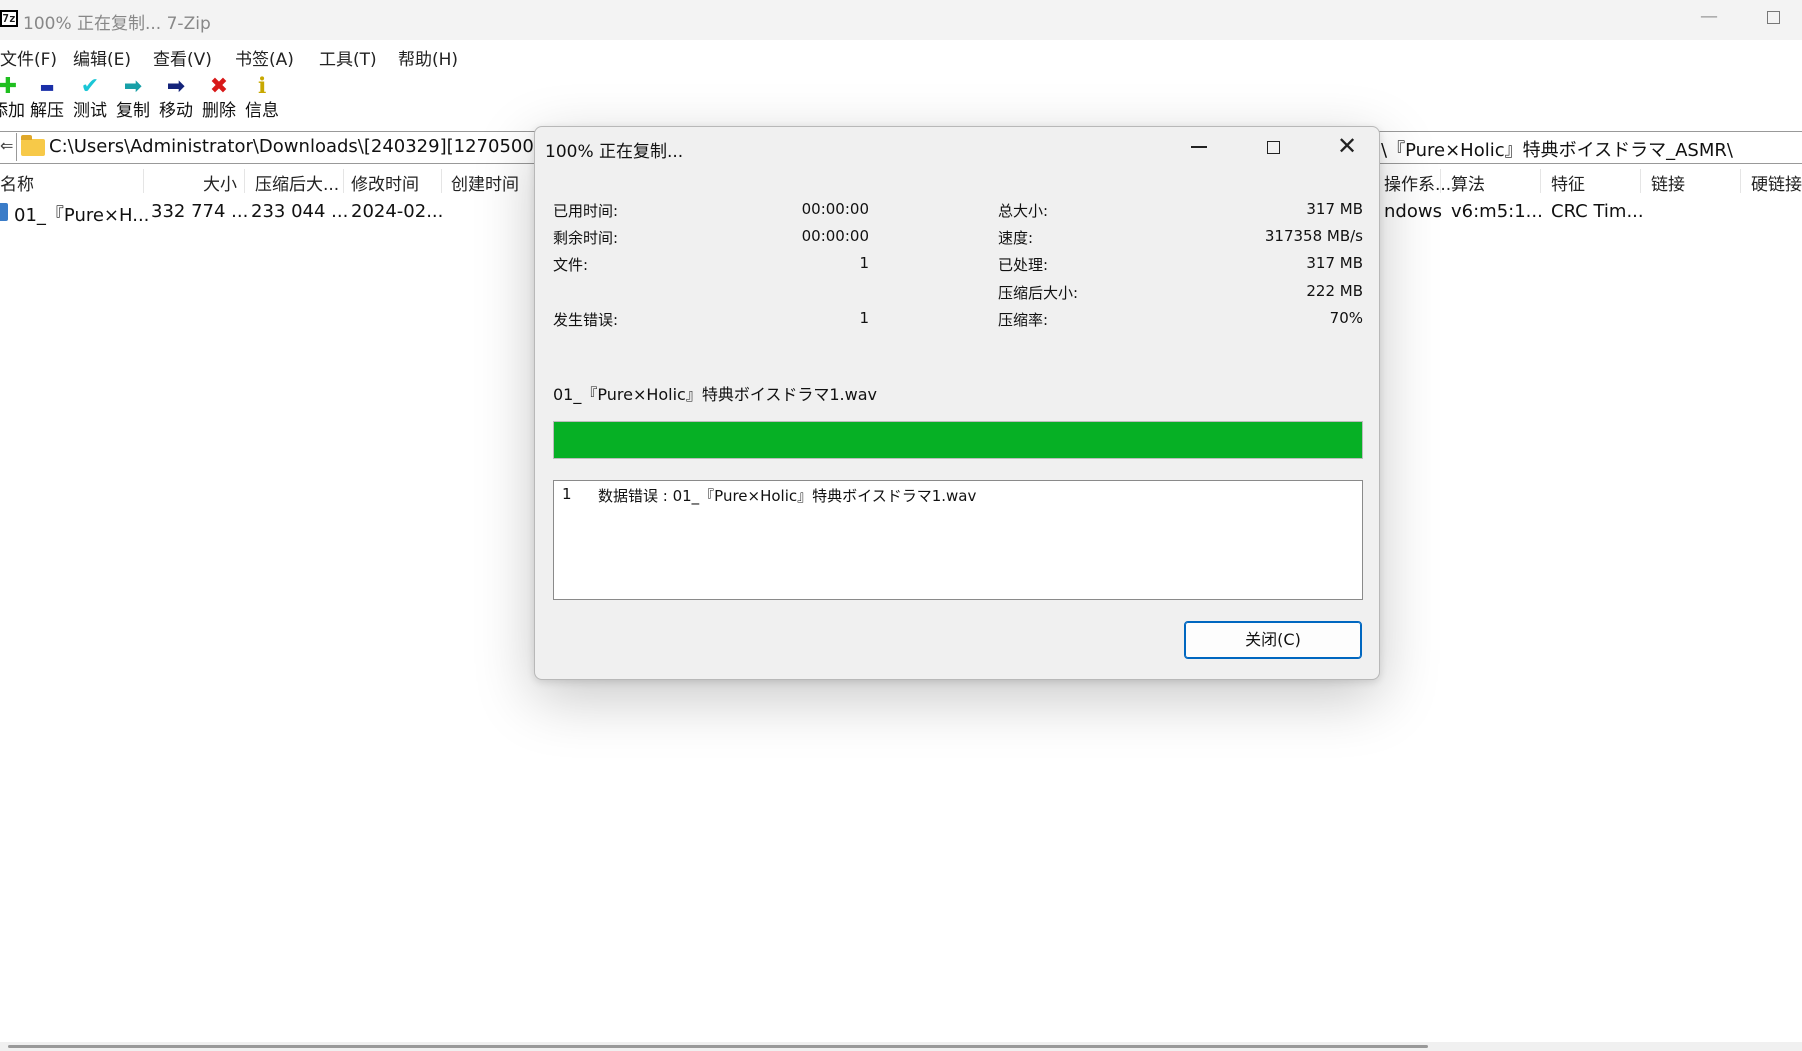  What do you see at coordinates (1568, 182) in the screenshot?
I see `column-characteristics: 特征` at bounding box center [1568, 182].